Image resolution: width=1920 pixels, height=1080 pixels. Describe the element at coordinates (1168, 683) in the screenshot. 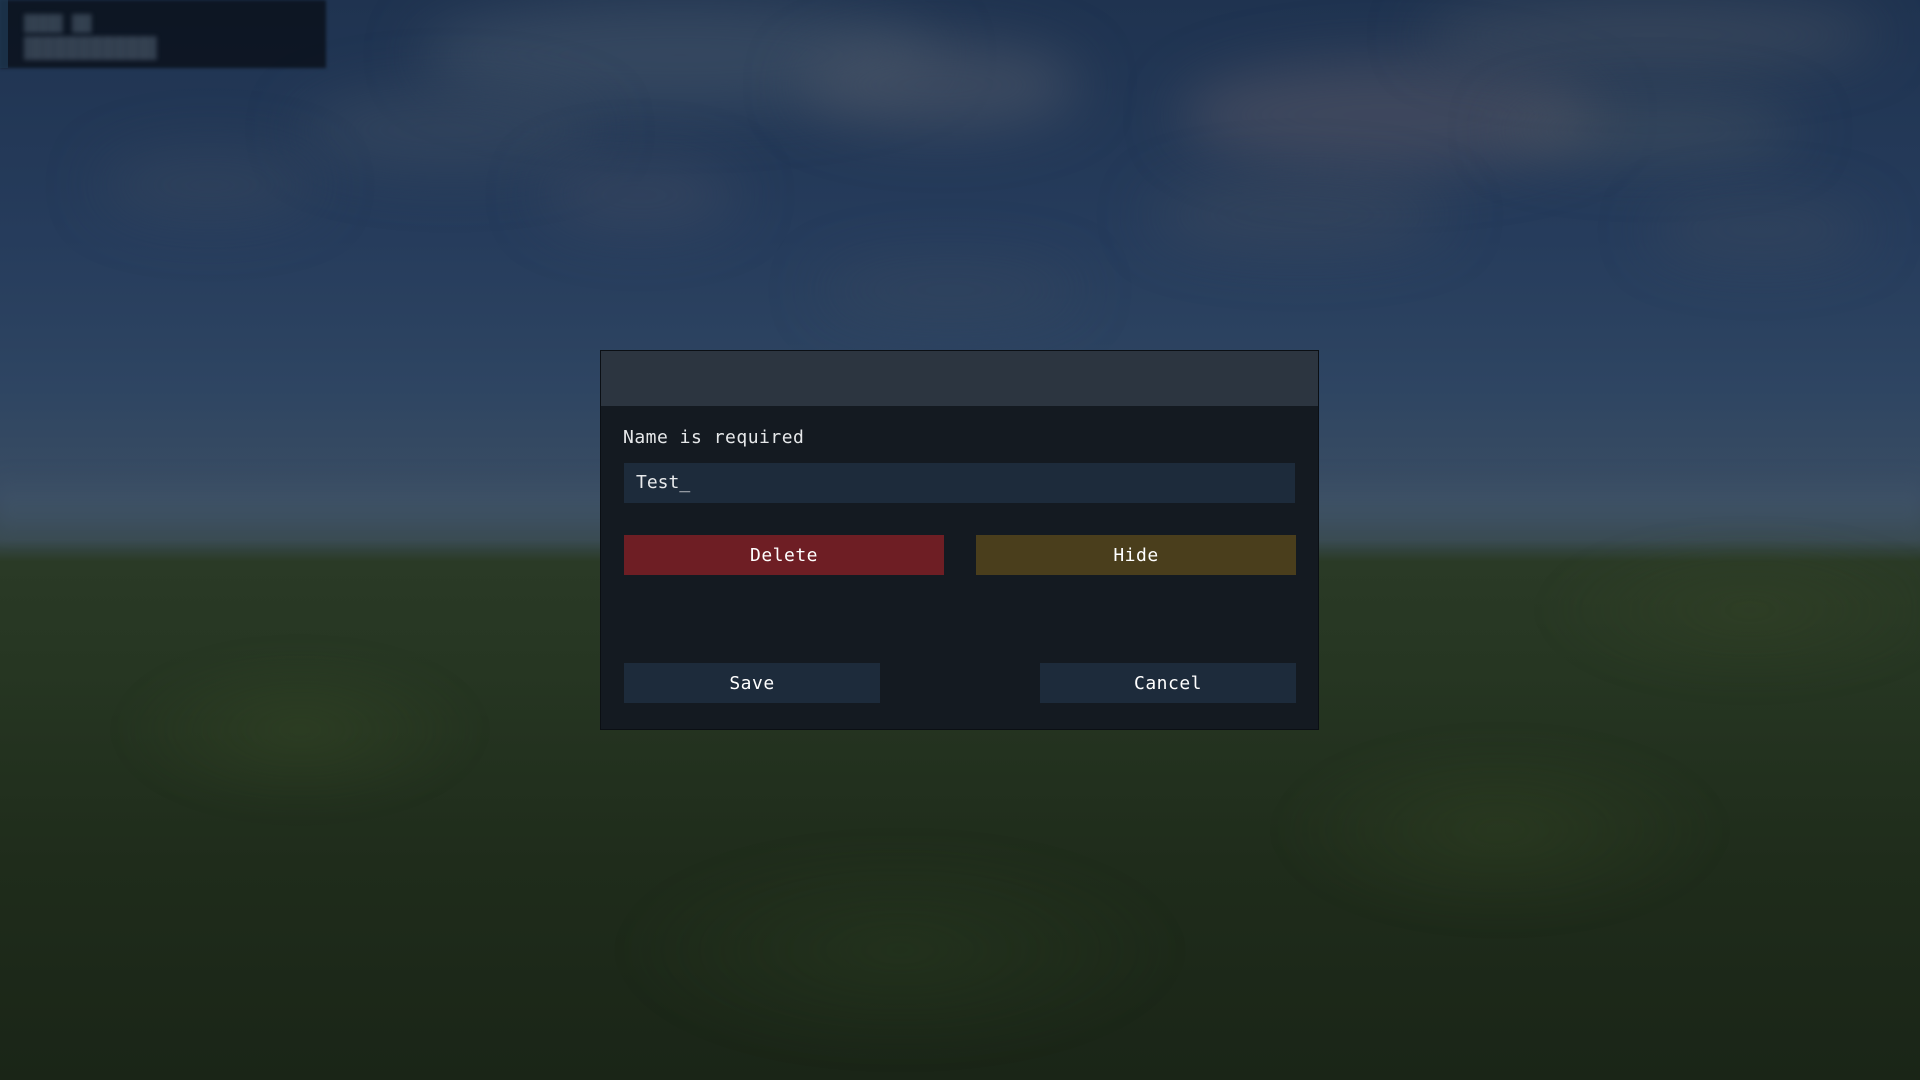

I see `cancel-button: Cancel` at that location.